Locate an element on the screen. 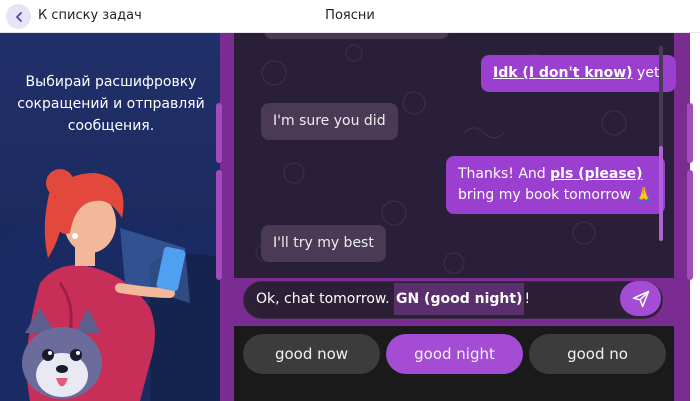 The image size is (700, 401). page-title: Поясни is located at coordinates (350, 15).